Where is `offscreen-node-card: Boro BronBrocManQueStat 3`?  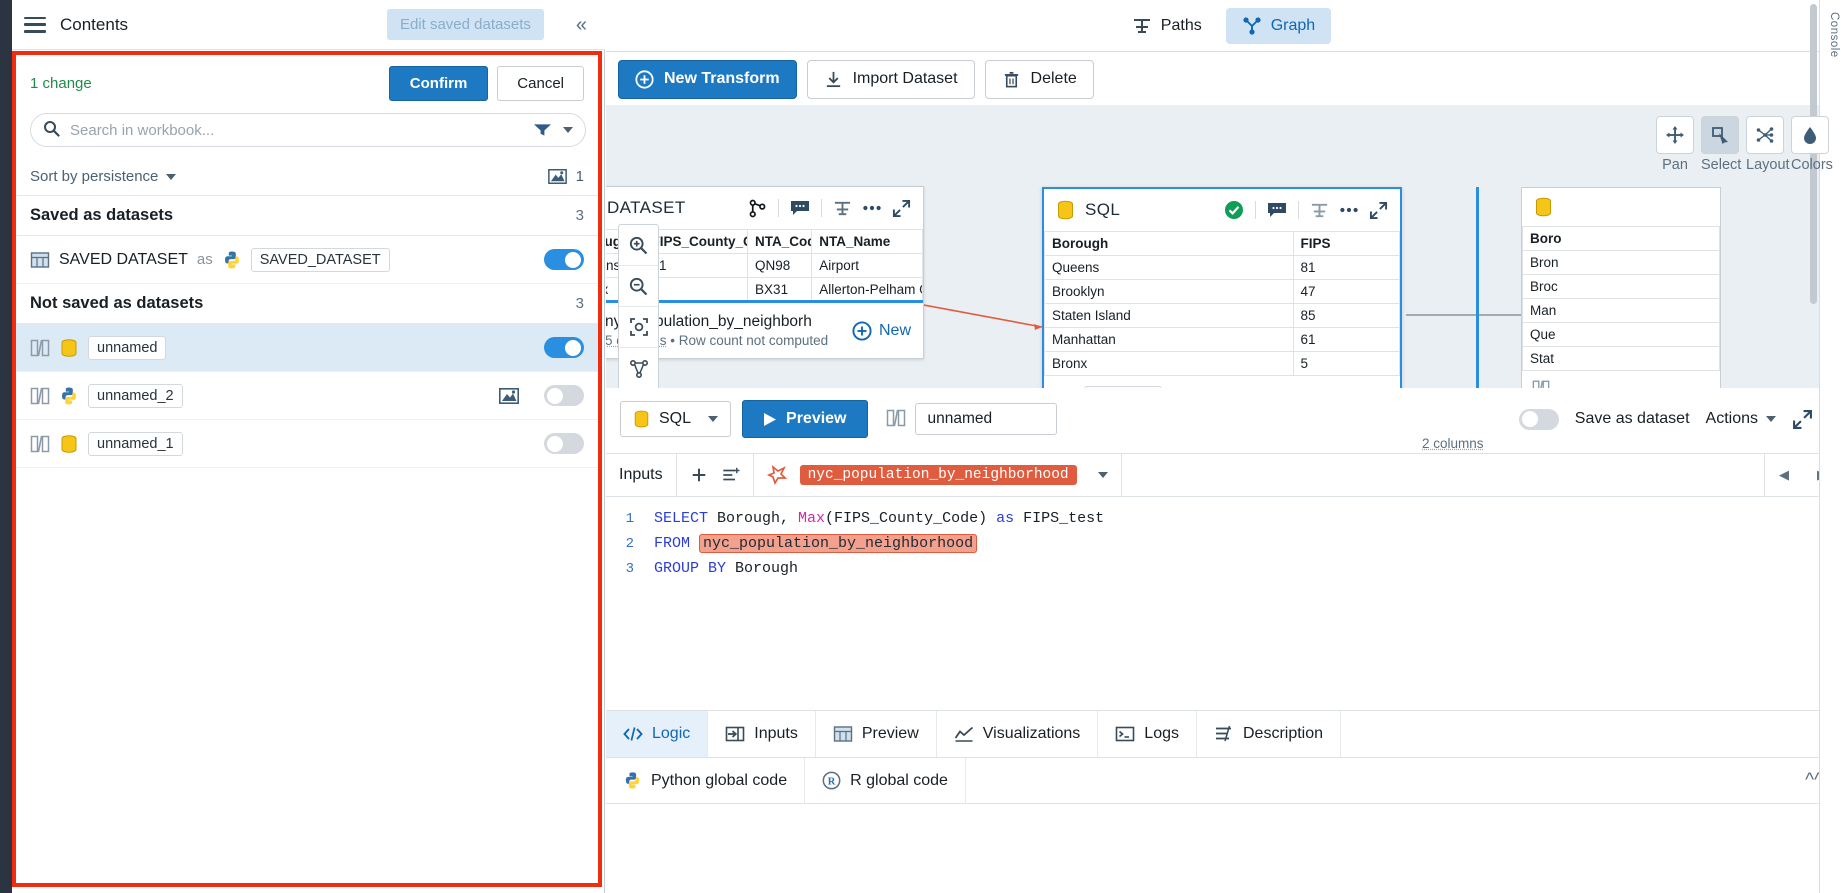
offscreen-node-card: Boro BronBrocManQueStat 3 is located at coordinates (1621, 287).